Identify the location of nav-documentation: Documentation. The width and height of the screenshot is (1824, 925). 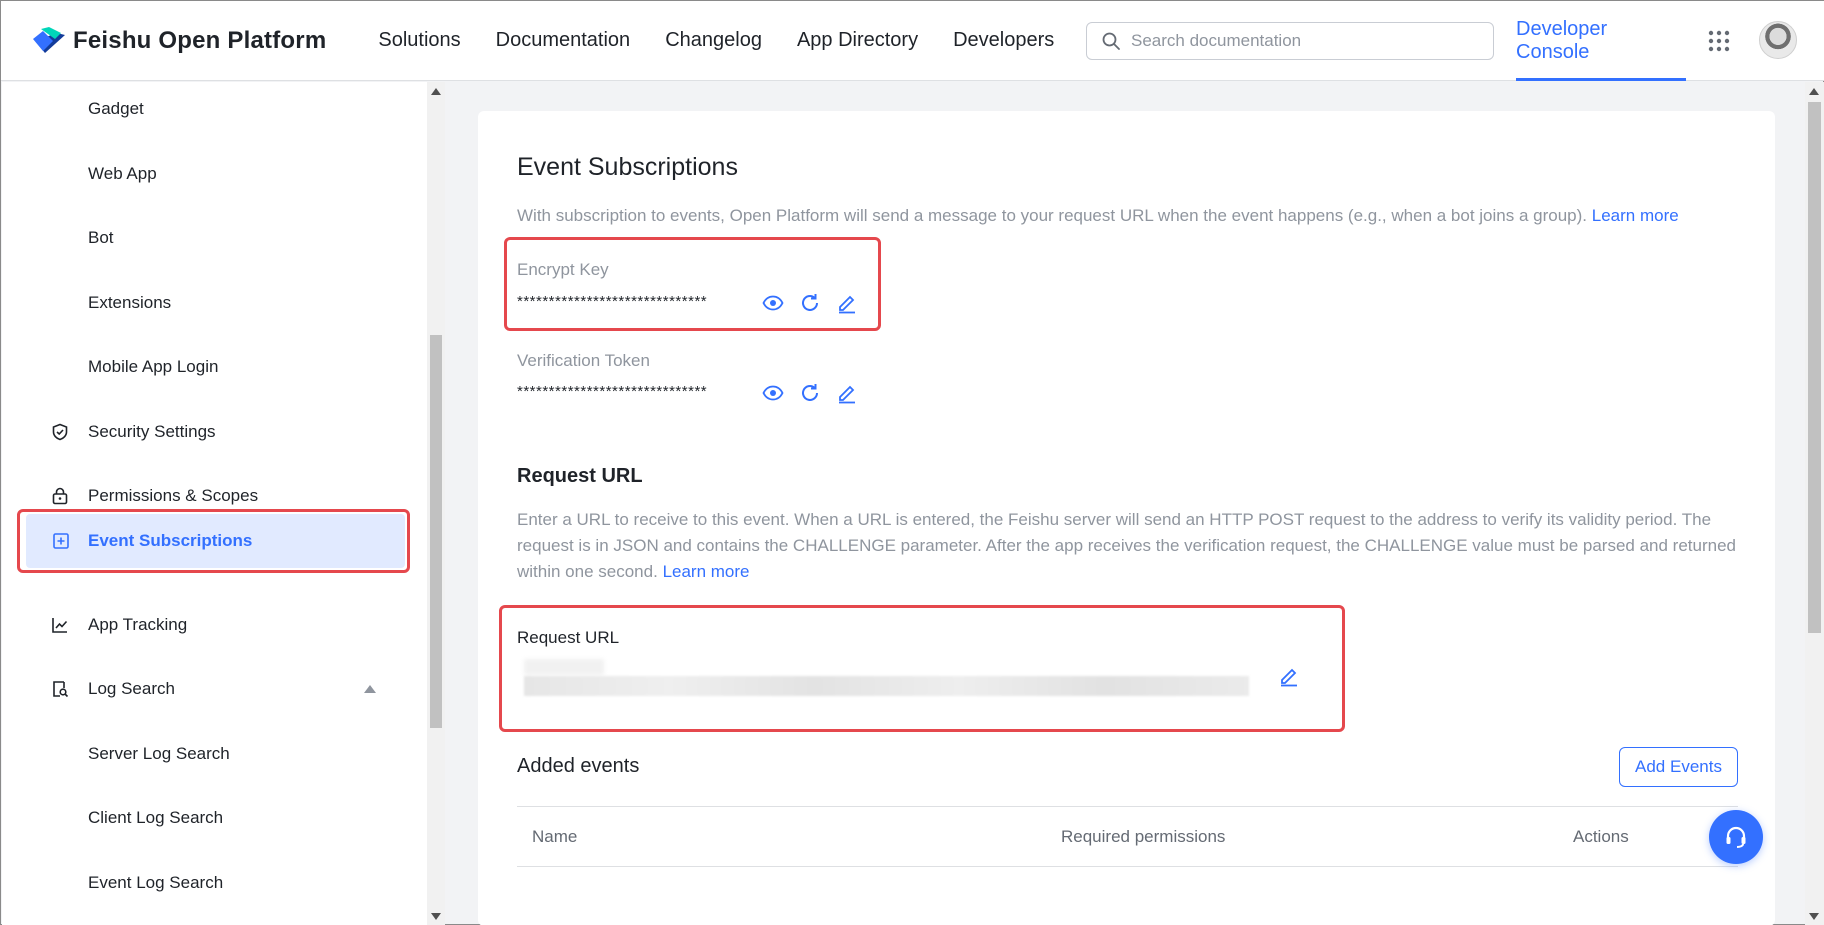
(563, 40).